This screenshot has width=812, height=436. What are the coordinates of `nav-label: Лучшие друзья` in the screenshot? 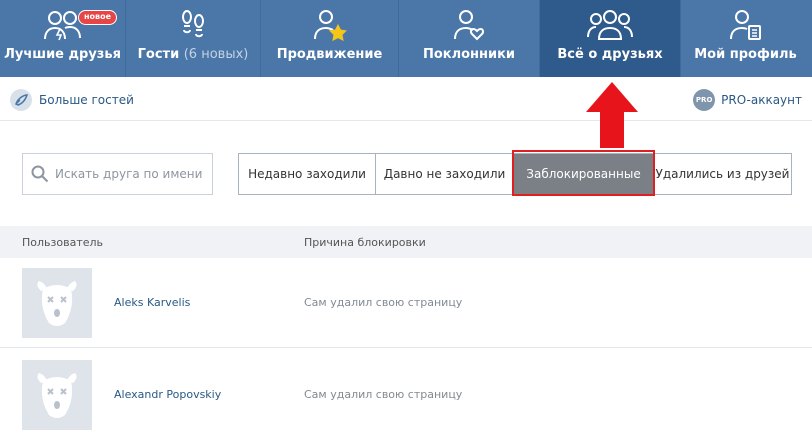 It's located at (62, 54).